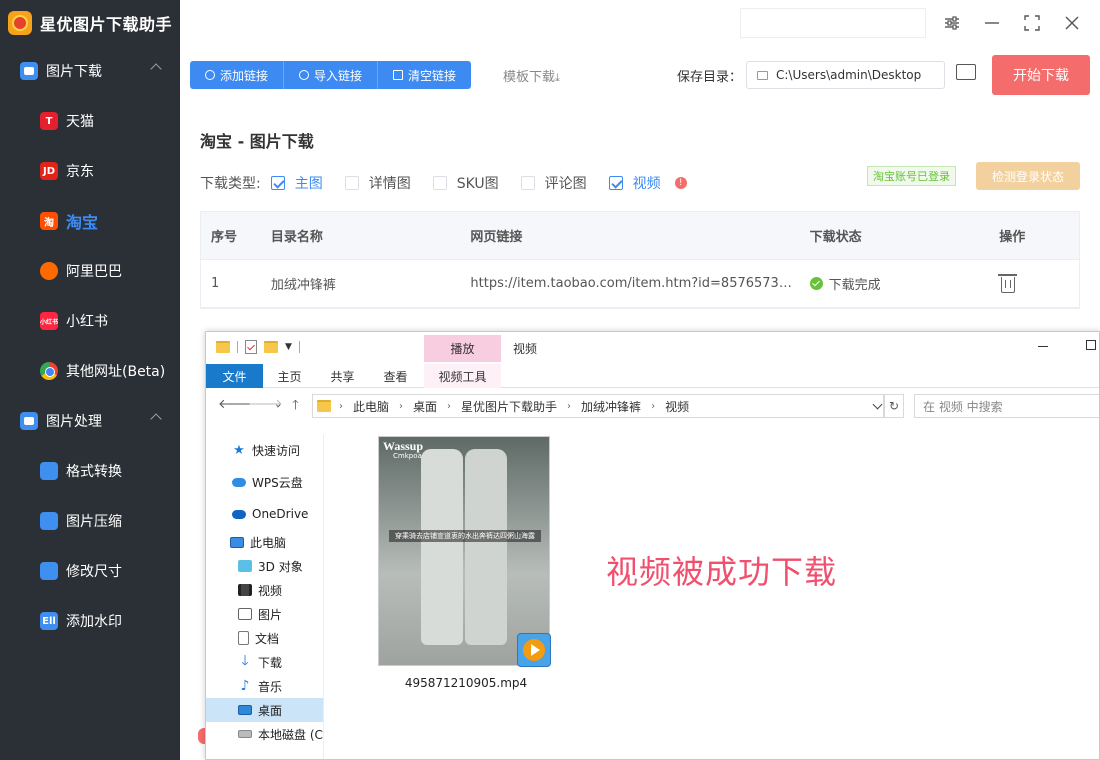  I want to click on resize-icon, so click(49, 571).